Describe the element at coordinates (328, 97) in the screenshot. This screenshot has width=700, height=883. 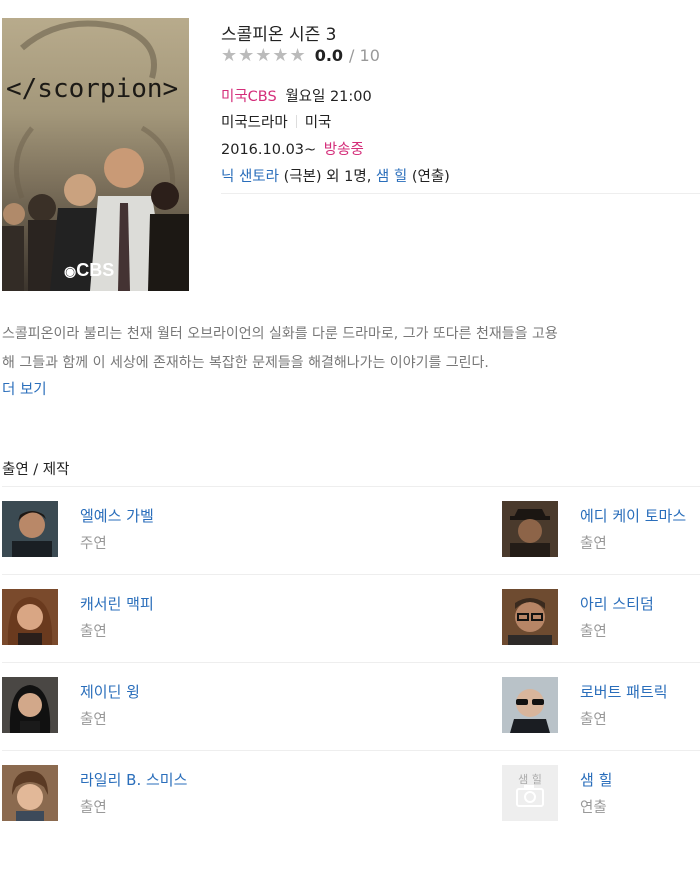
I see `schedule: 월요일 21:00` at that location.